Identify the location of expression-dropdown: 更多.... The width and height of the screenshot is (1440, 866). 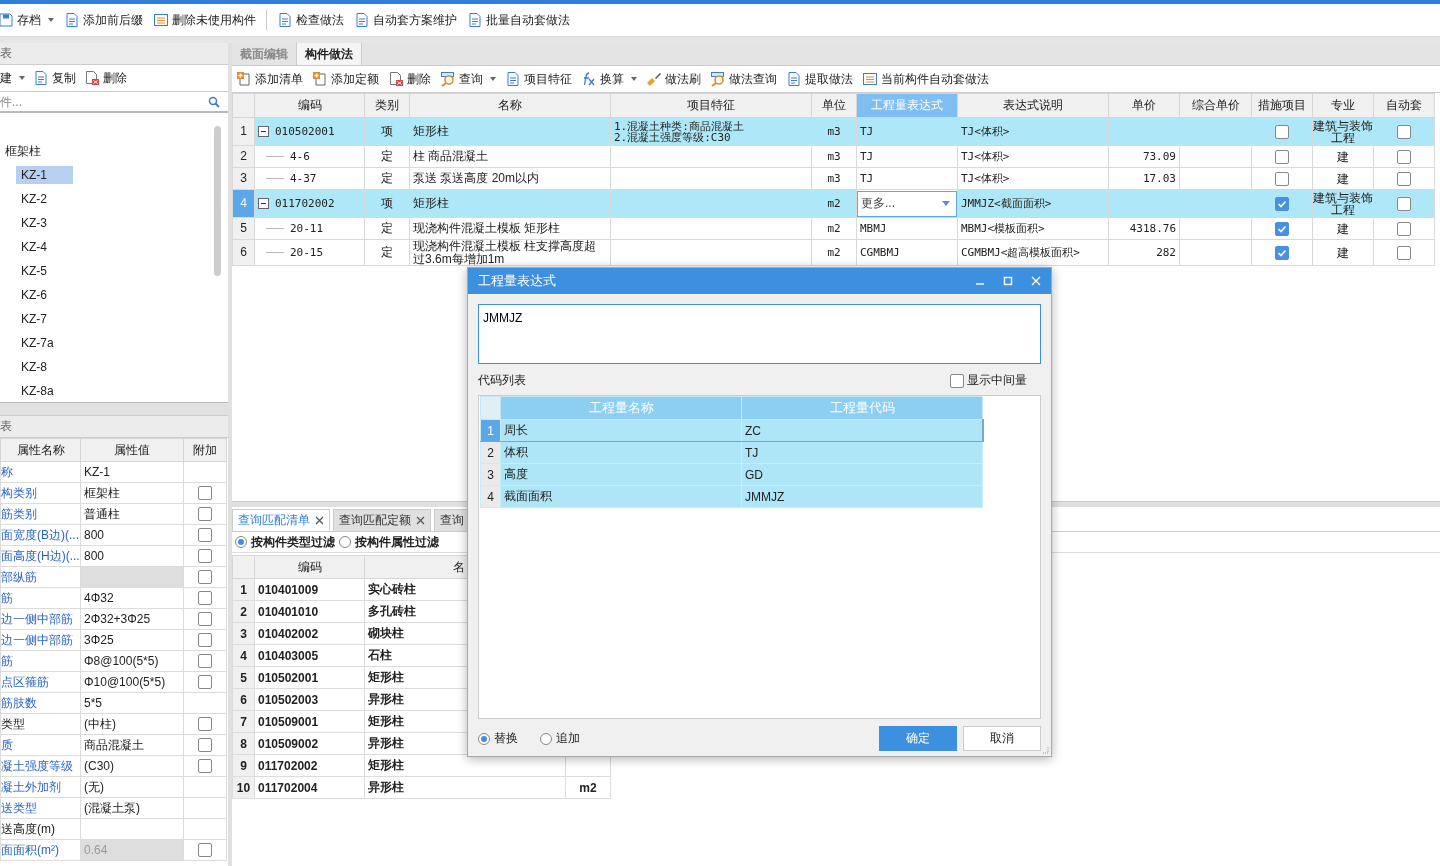
(907, 203).